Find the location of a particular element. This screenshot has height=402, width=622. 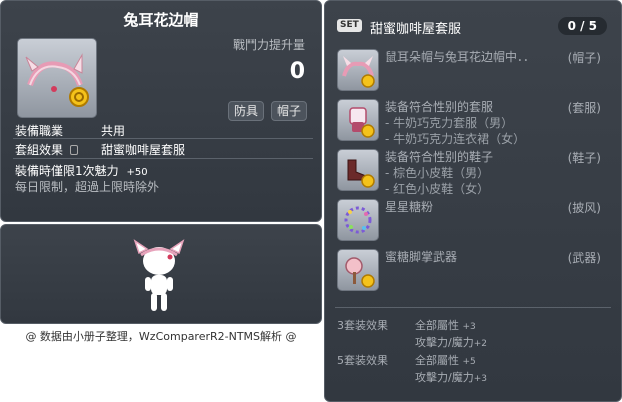

set-item-cape: 星星糖粉 is located at coordinates (409, 207).